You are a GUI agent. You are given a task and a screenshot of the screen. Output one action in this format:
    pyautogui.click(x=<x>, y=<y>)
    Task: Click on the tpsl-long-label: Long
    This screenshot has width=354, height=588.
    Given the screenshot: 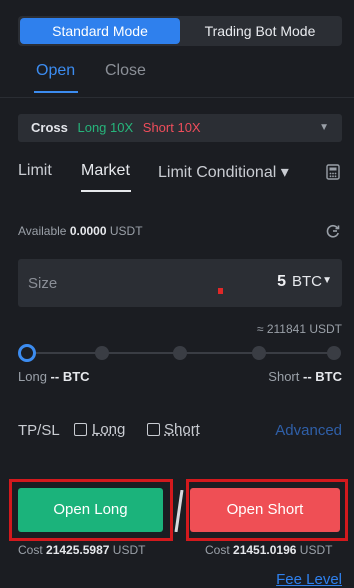 What is the action you would take?
    pyautogui.click(x=108, y=429)
    